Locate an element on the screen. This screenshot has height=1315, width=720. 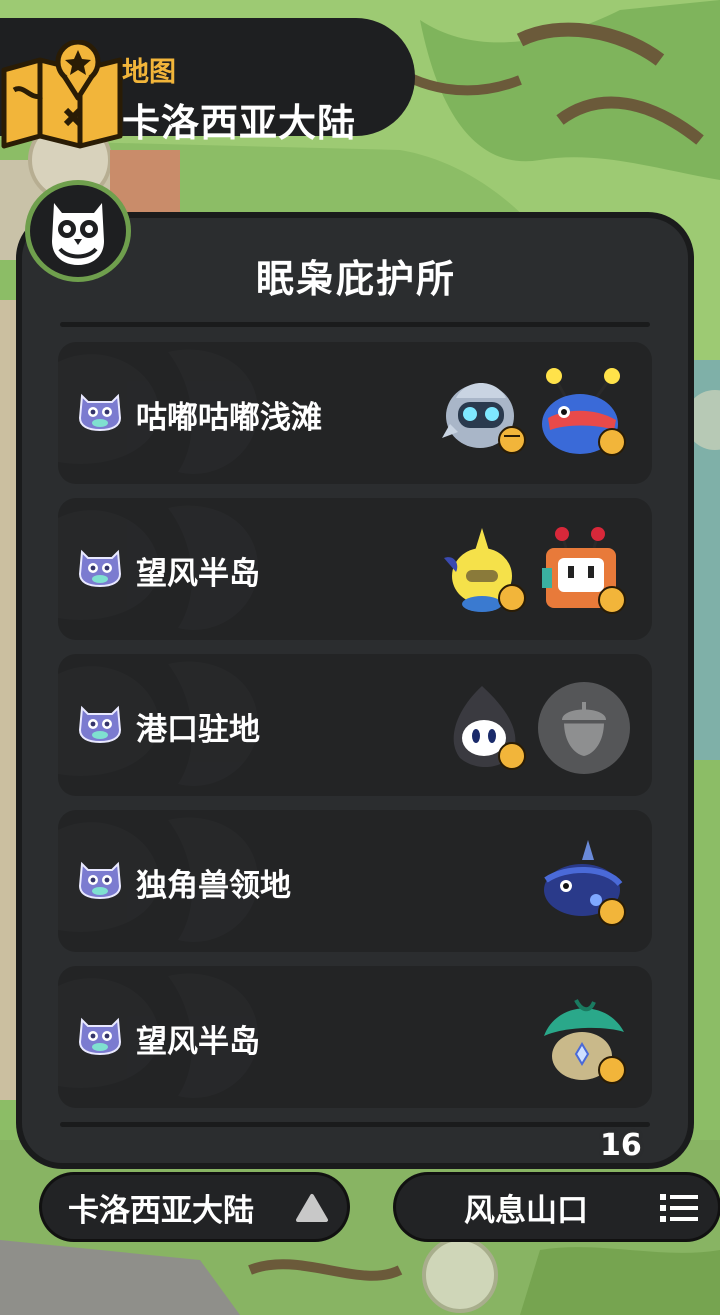
treasure-map-icon is located at coordinates (62, 94).